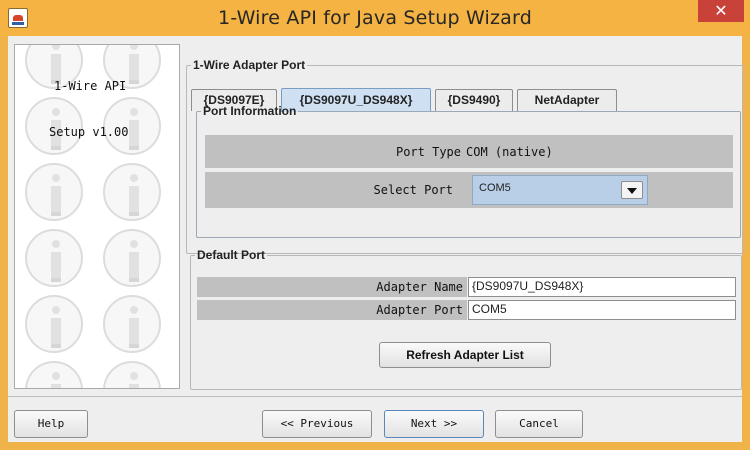  Describe the element at coordinates (51, 424) in the screenshot. I see `help-button: Help` at that location.